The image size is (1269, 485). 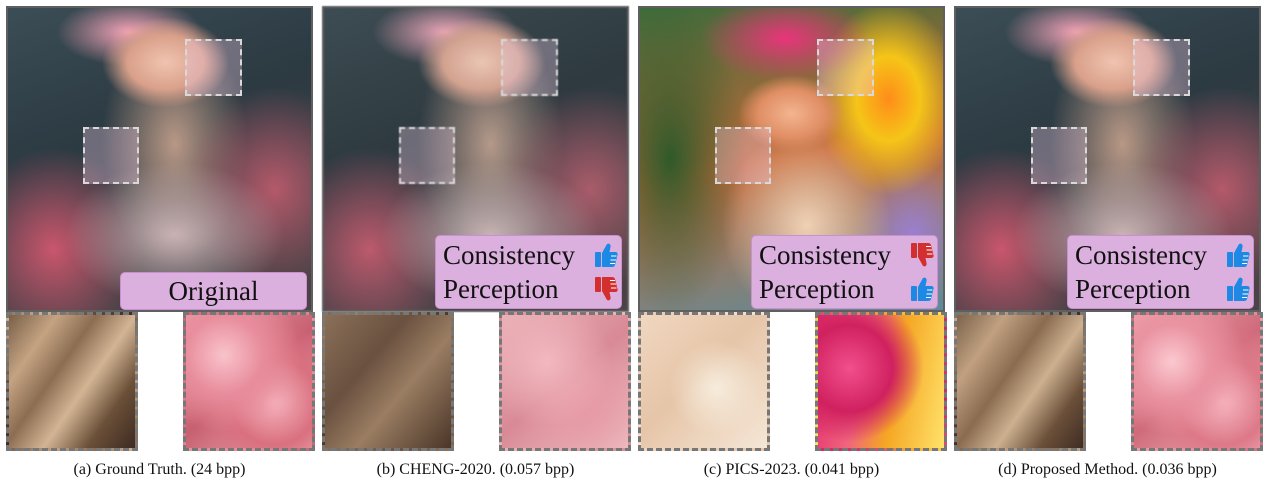 I want to click on caption: (d) Proposed Method. (0.036 bpp), so click(x=1107, y=469).